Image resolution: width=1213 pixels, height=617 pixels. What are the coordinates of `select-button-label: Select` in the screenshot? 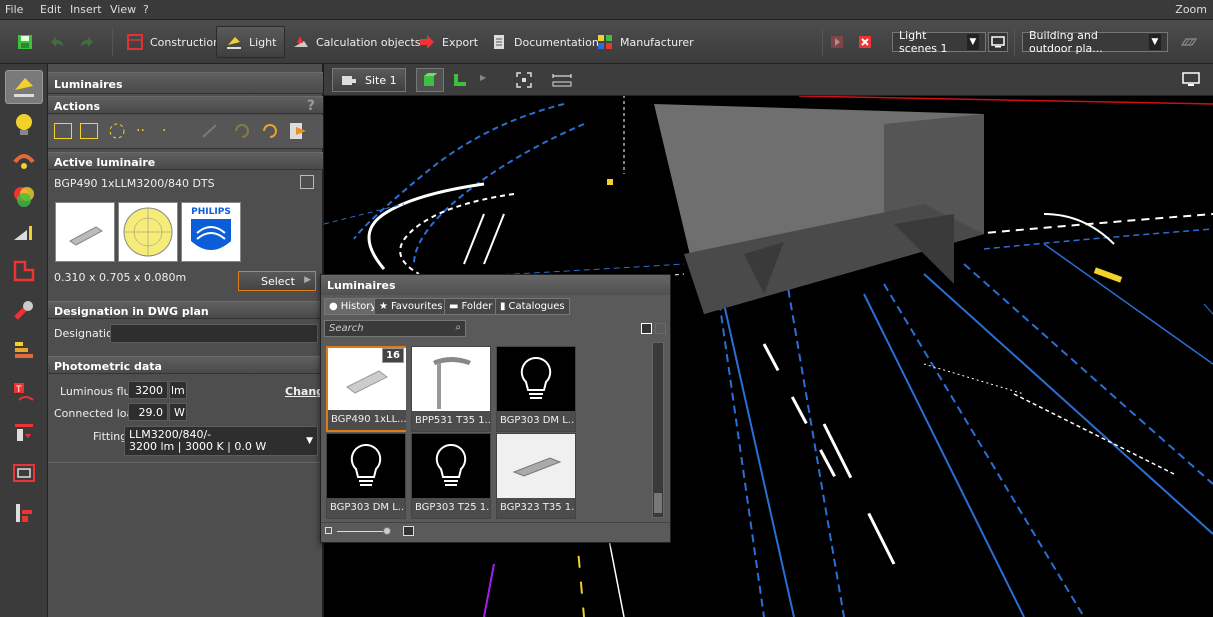 It's located at (278, 281).